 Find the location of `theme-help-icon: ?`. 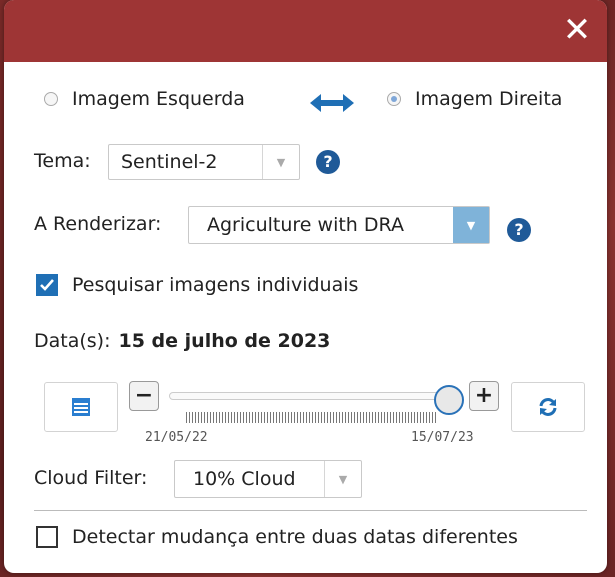

theme-help-icon: ? is located at coordinates (328, 162).